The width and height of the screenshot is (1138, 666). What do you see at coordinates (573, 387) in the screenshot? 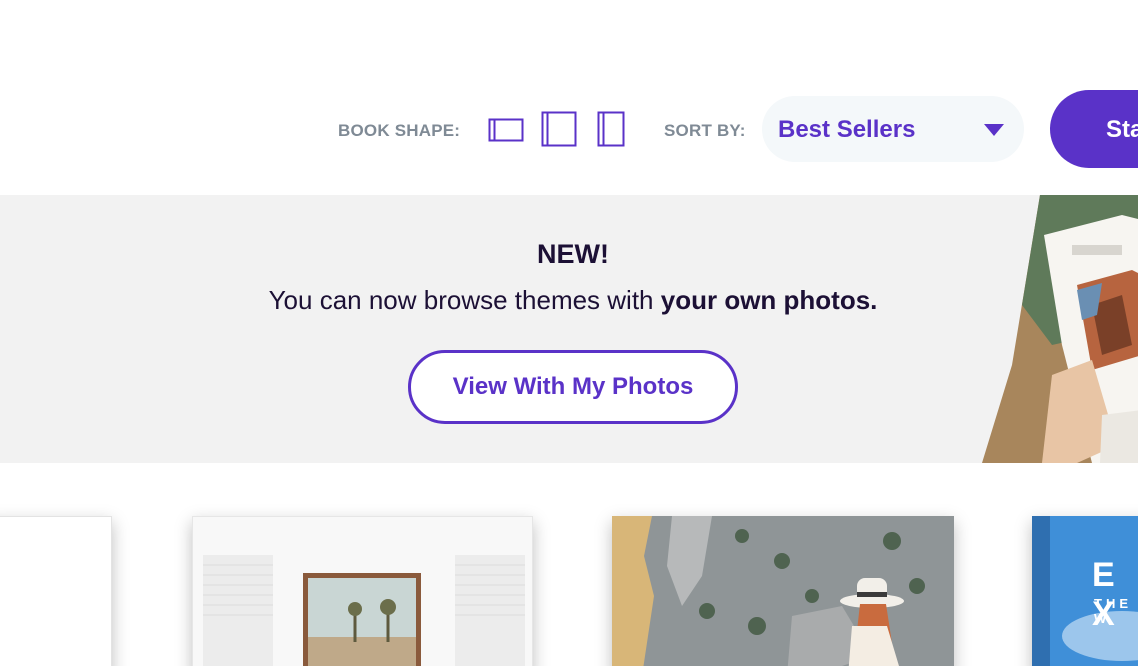
I see `view-with-my-photos-button: View With My Photos` at bounding box center [573, 387].